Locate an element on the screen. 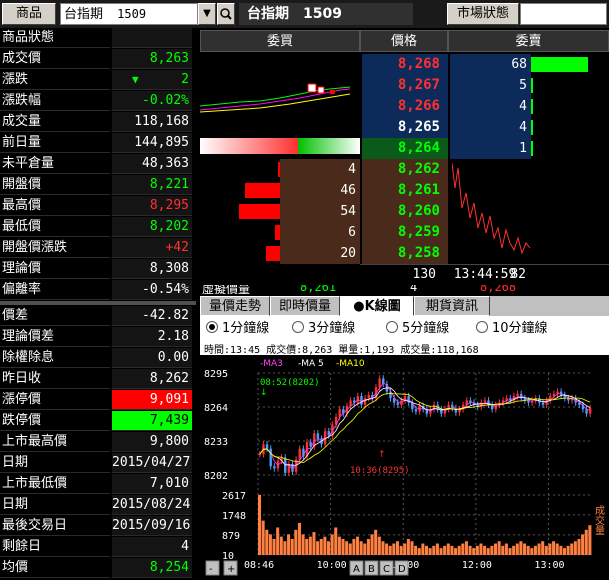 The image size is (609, 580). quote-row: 除權除息 0.00 is located at coordinates (98, 358).